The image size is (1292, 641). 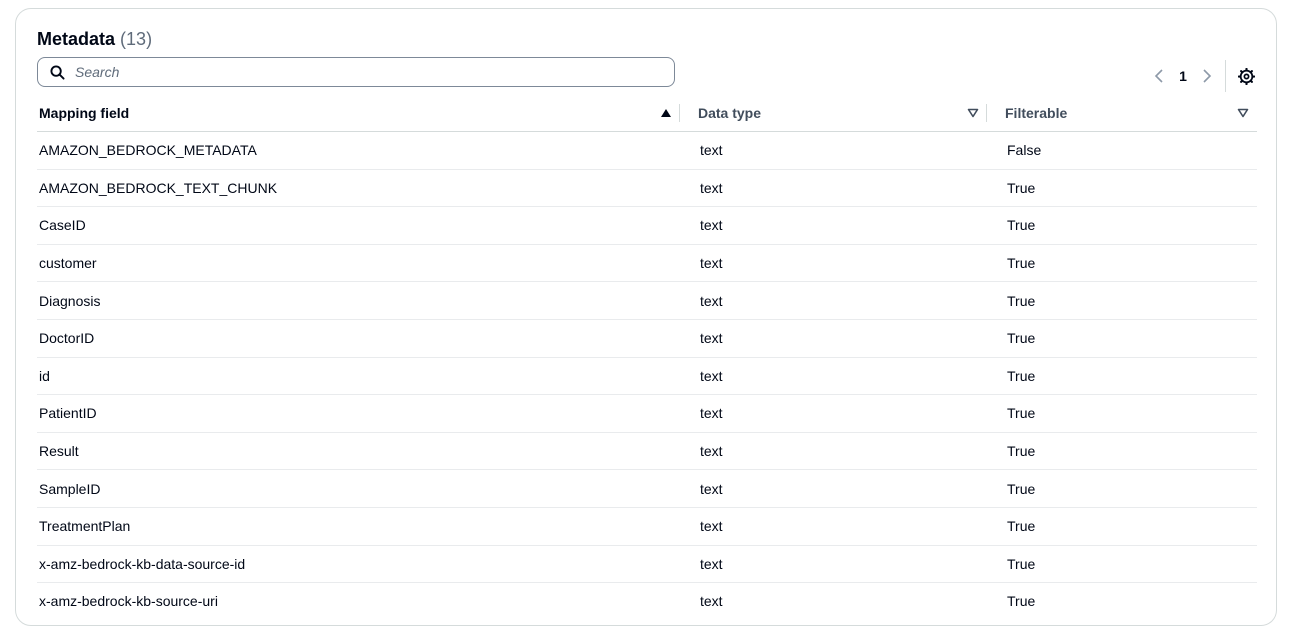 I want to click on table-row: id text True, so click(x=647, y=376).